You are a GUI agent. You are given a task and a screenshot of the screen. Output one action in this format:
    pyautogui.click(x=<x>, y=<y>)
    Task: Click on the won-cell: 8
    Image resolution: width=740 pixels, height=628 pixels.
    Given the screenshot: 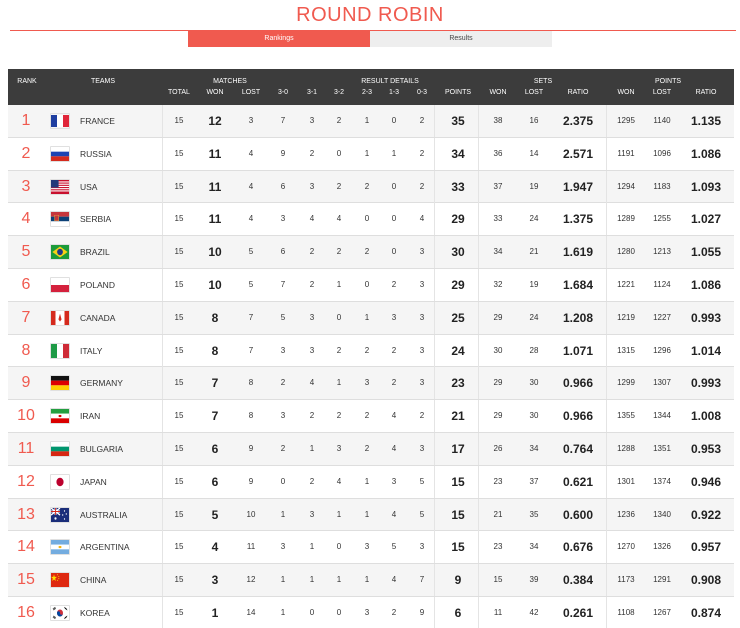 What is the action you would take?
    pyautogui.click(x=215, y=350)
    